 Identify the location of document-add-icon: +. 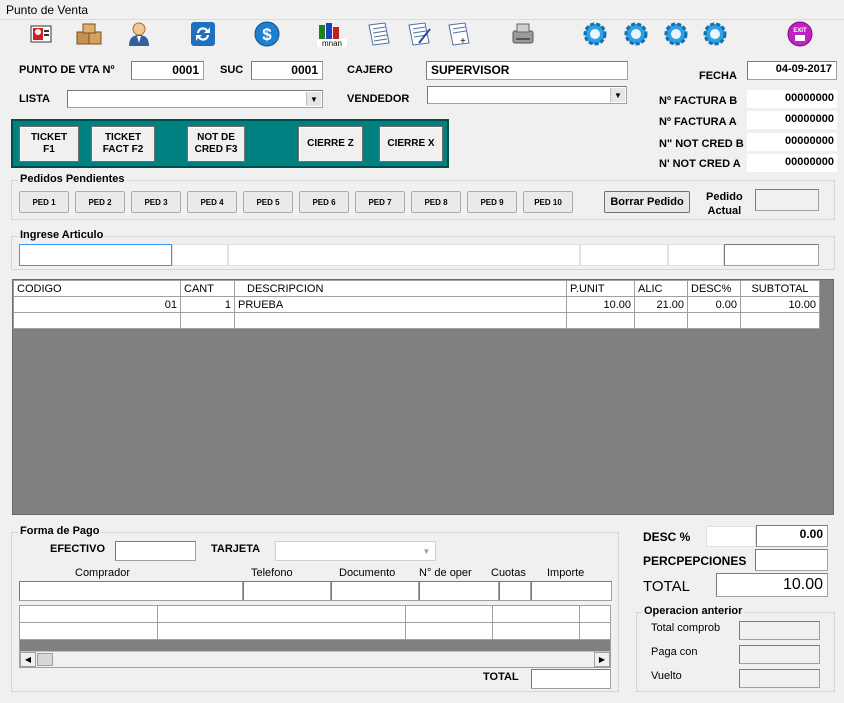
(459, 34).